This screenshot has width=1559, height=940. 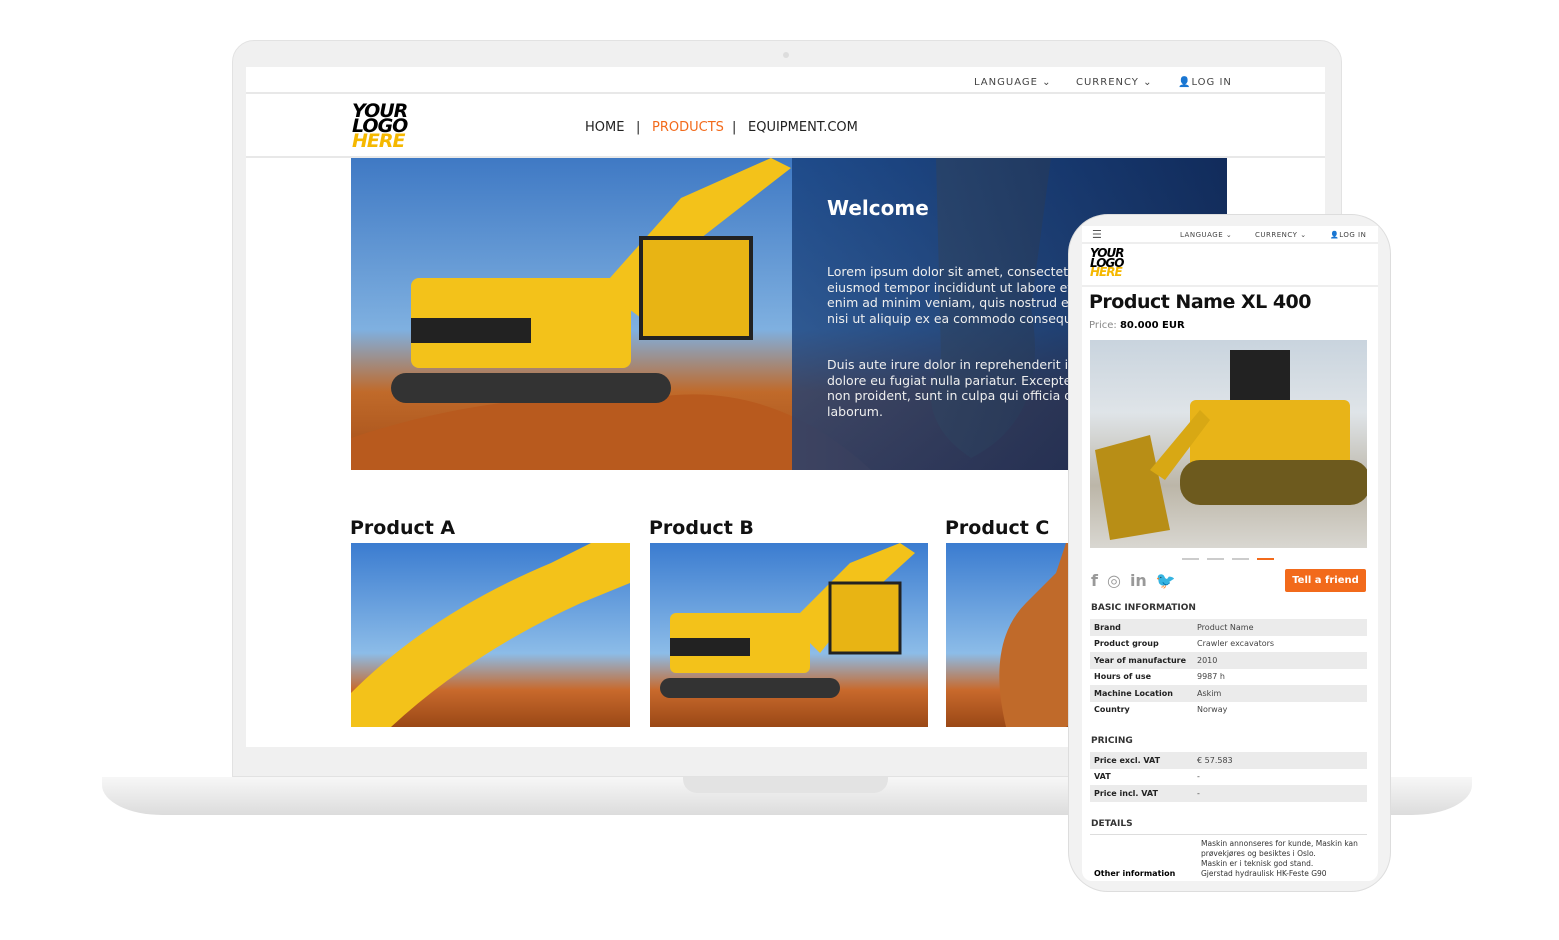 What do you see at coordinates (1123, 677) in the screenshot?
I see `row-label: Hours of use` at bounding box center [1123, 677].